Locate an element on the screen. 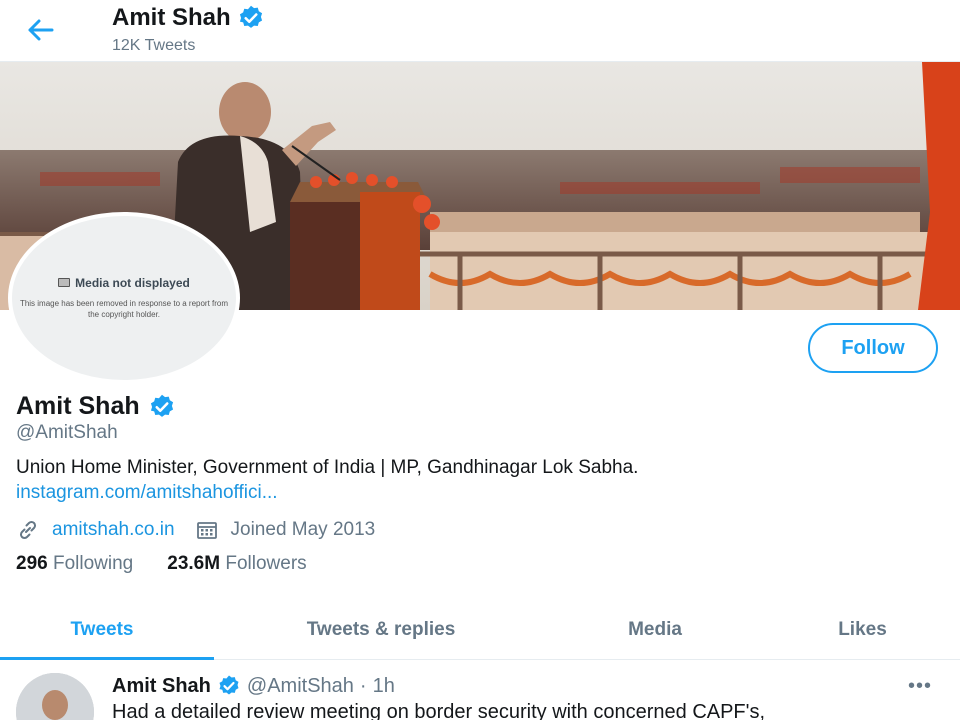  following-label: Following is located at coordinates (93, 563).